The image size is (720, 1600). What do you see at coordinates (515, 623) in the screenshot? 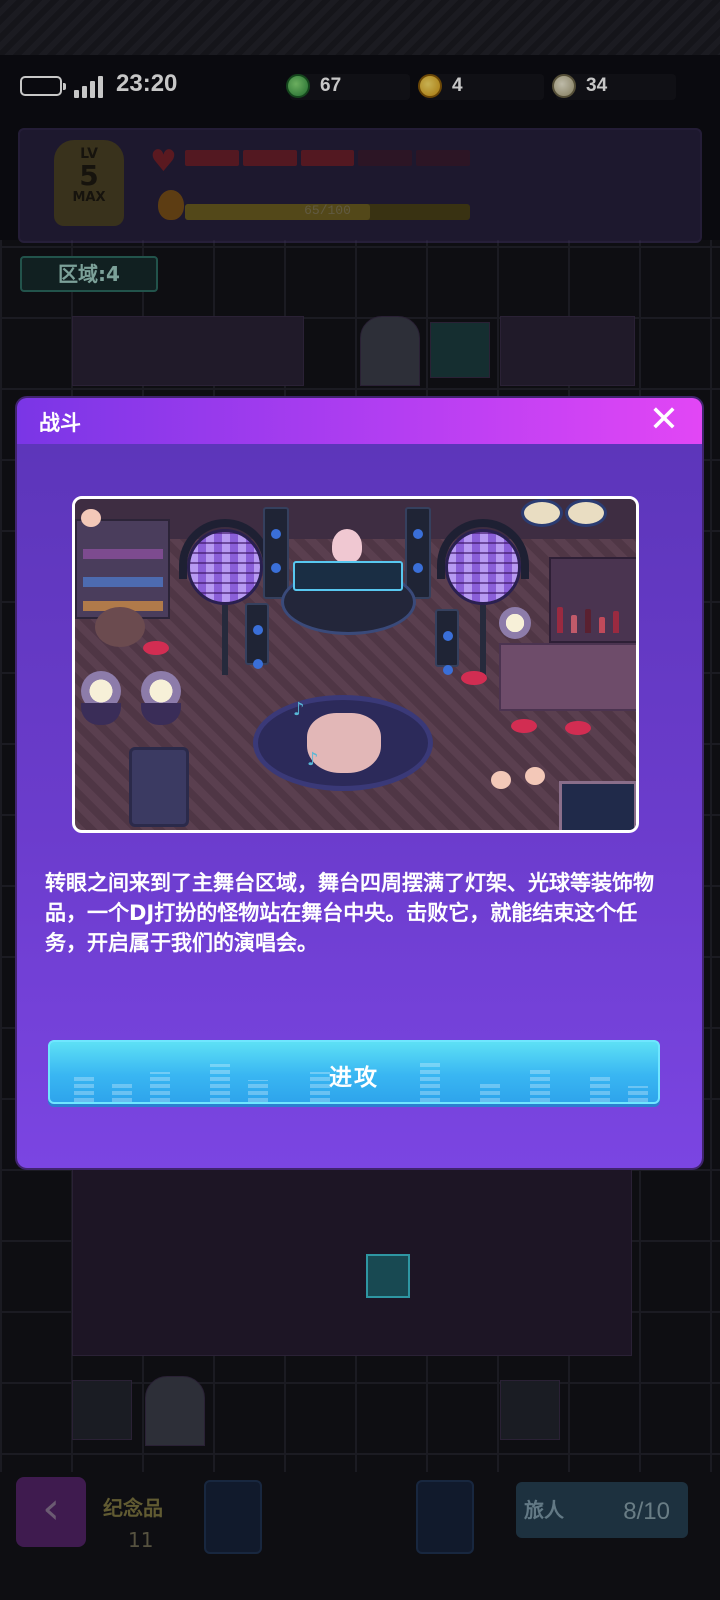
I see `scene-flower` at bounding box center [515, 623].